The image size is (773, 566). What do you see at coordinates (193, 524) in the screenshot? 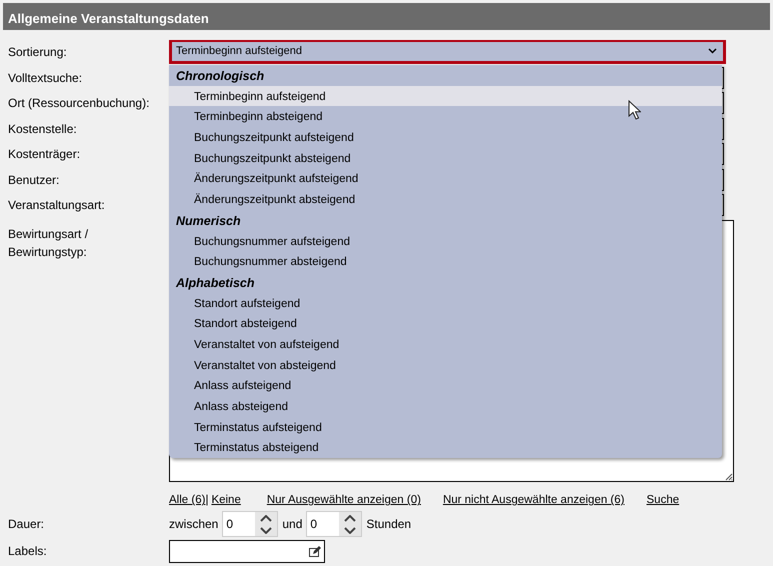
I see `duration-text: zwischen` at bounding box center [193, 524].